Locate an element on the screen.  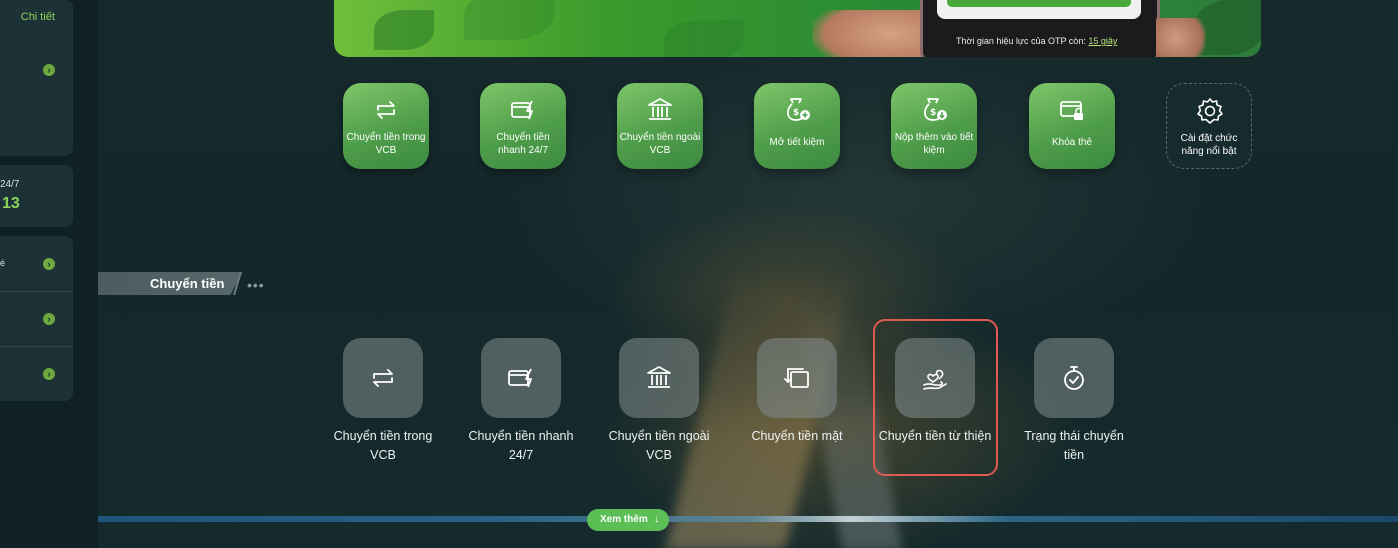
tile-label: Chuyển tiền nhanh 24/7 is located at coordinates (521, 445).